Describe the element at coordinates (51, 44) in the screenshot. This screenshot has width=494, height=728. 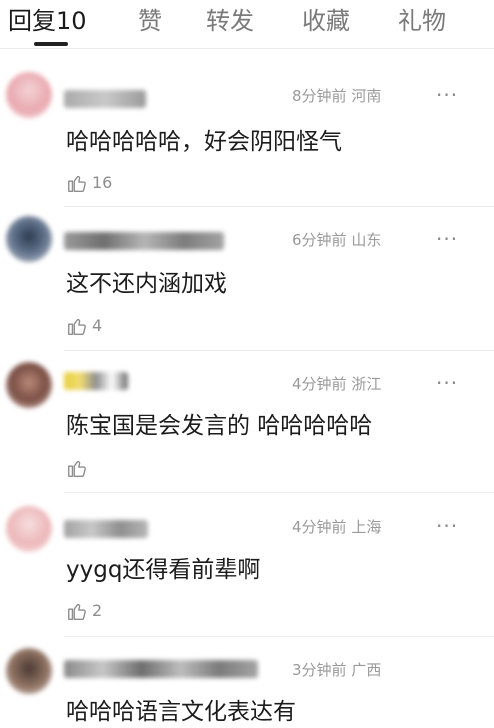
I see `active-tab-indicator` at that location.